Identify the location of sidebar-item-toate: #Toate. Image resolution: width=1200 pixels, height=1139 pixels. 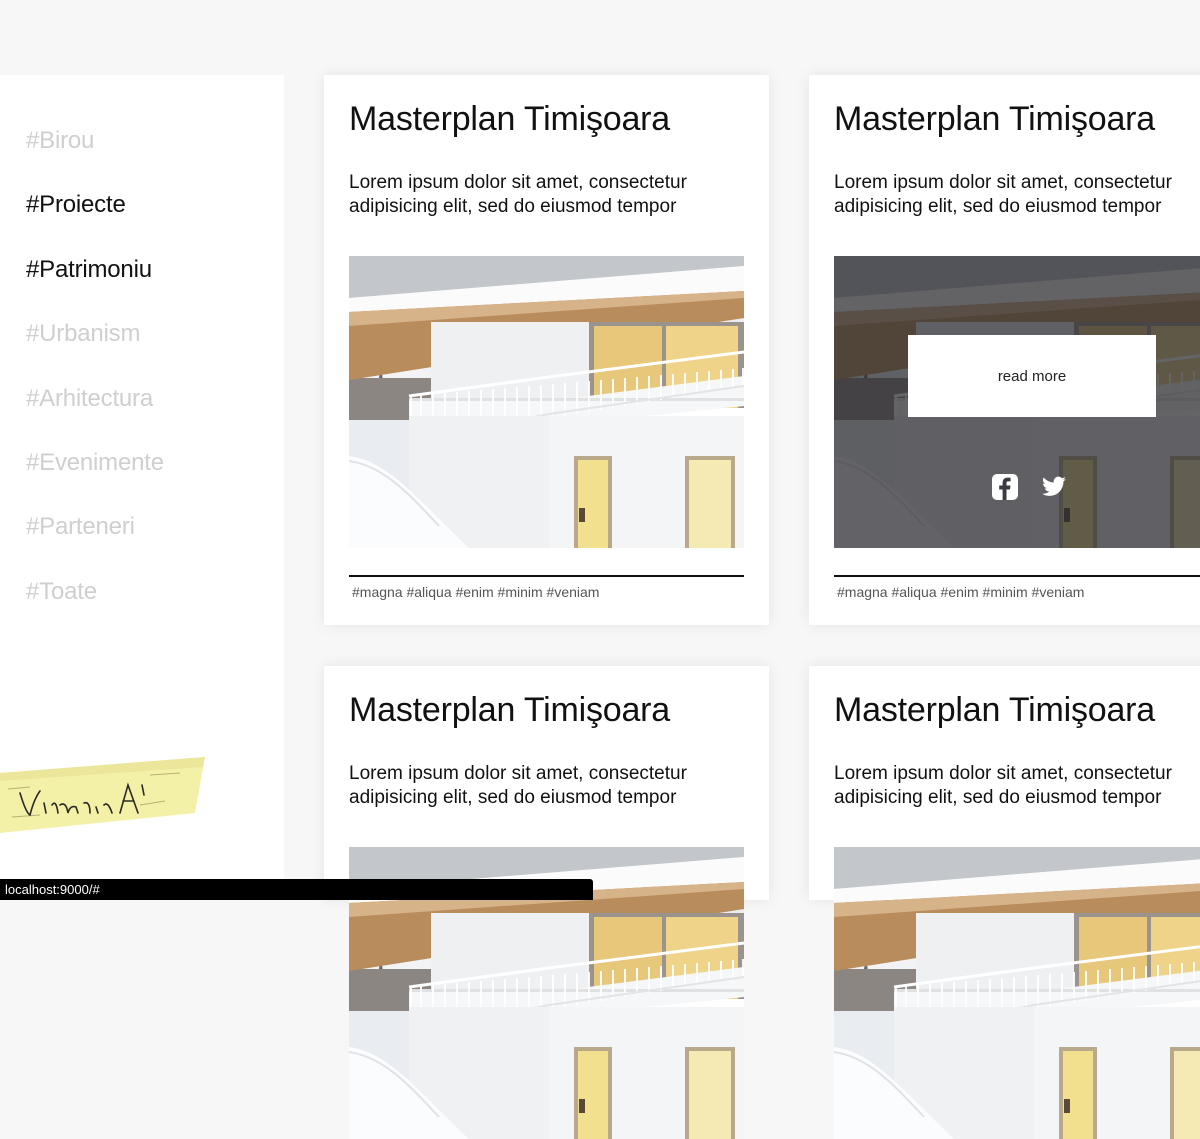
(95, 606).